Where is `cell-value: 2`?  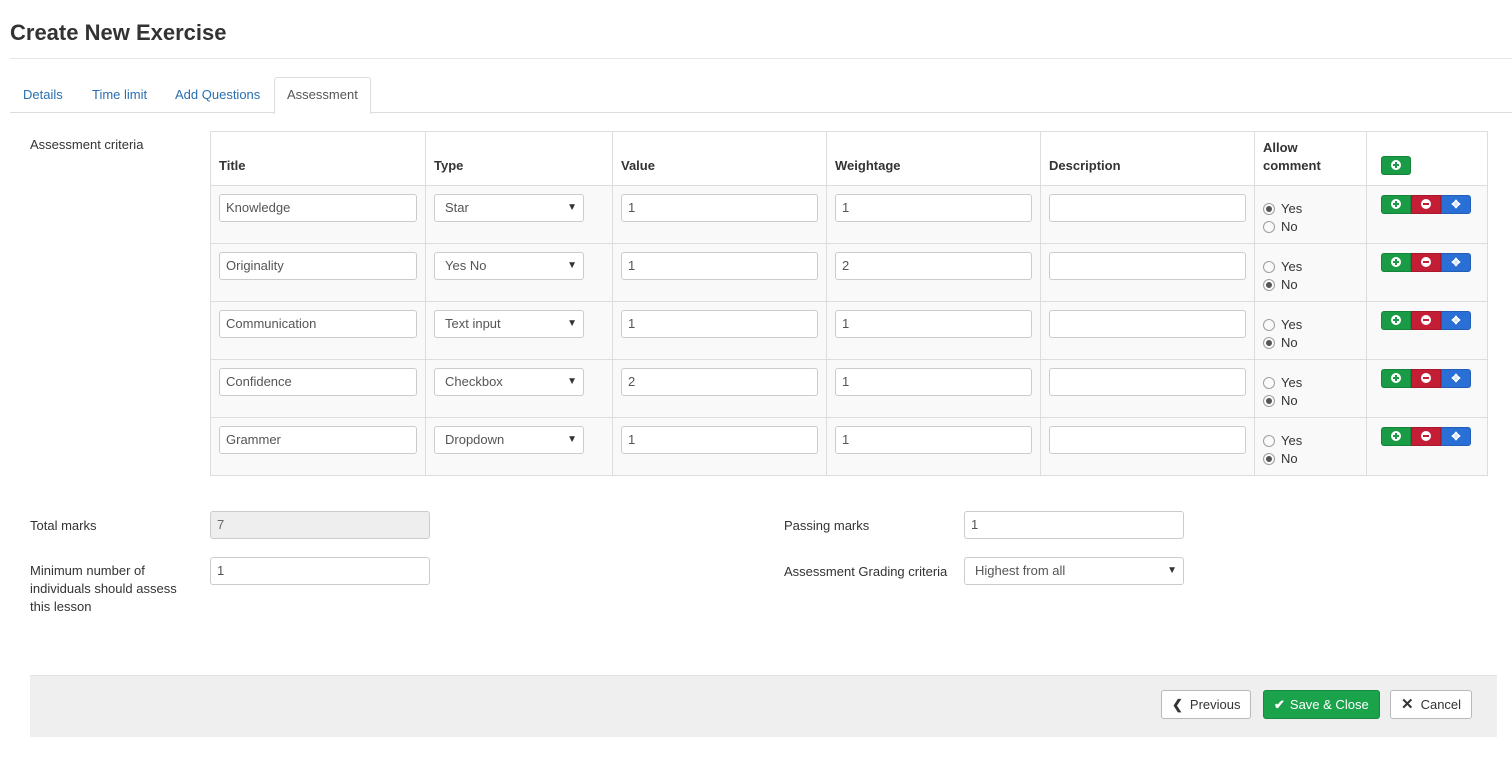
cell-value: 2 is located at coordinates (719, 388).